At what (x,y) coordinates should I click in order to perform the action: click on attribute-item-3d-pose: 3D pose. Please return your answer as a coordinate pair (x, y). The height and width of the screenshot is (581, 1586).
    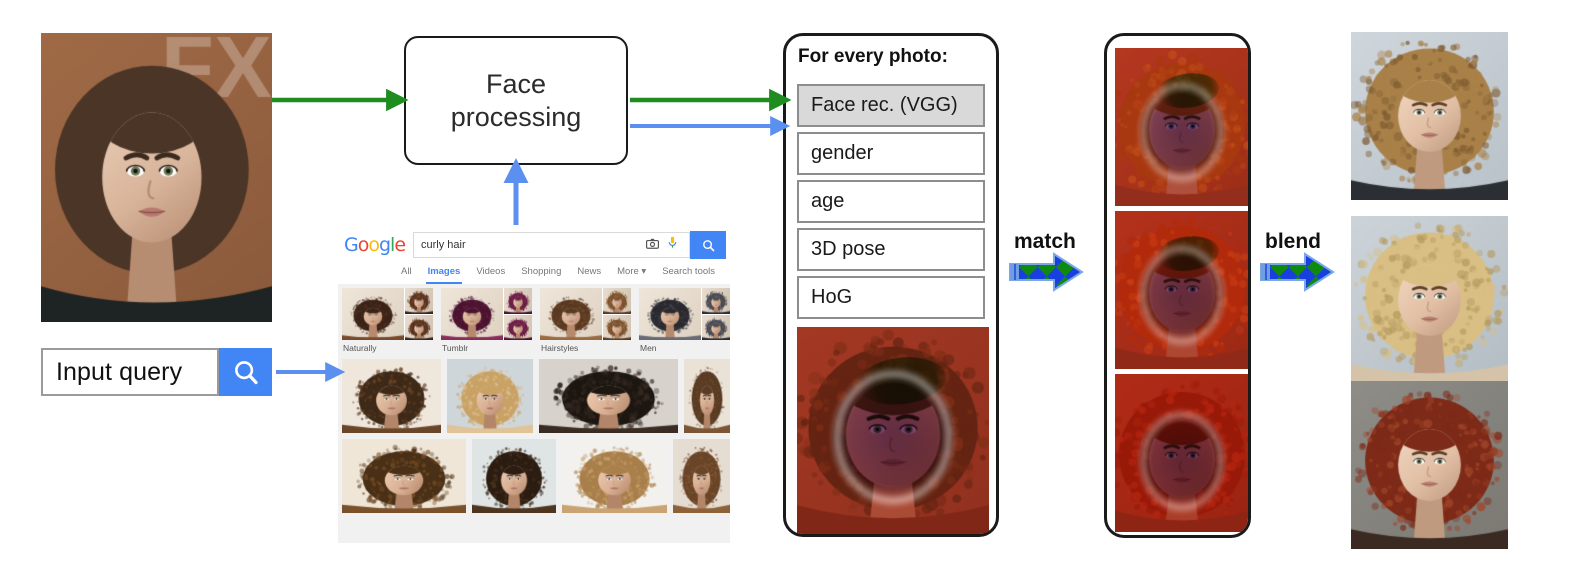
    Looking at the image, I should click on (891, 249).